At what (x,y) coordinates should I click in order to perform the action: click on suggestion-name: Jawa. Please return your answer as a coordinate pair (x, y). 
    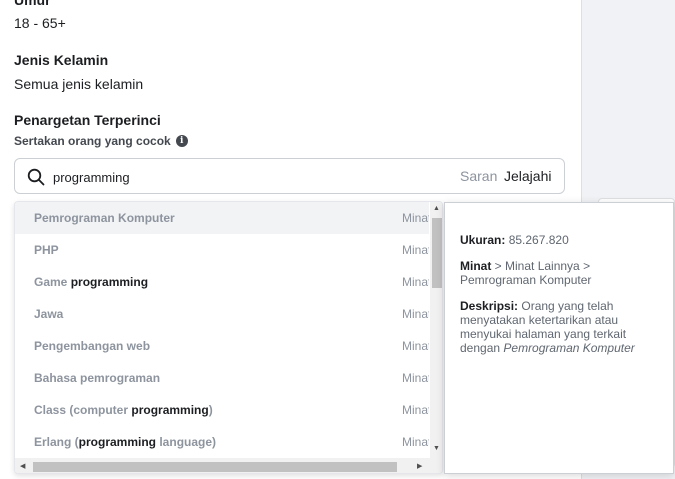
    Looking at the image, I should click on (48, 314).